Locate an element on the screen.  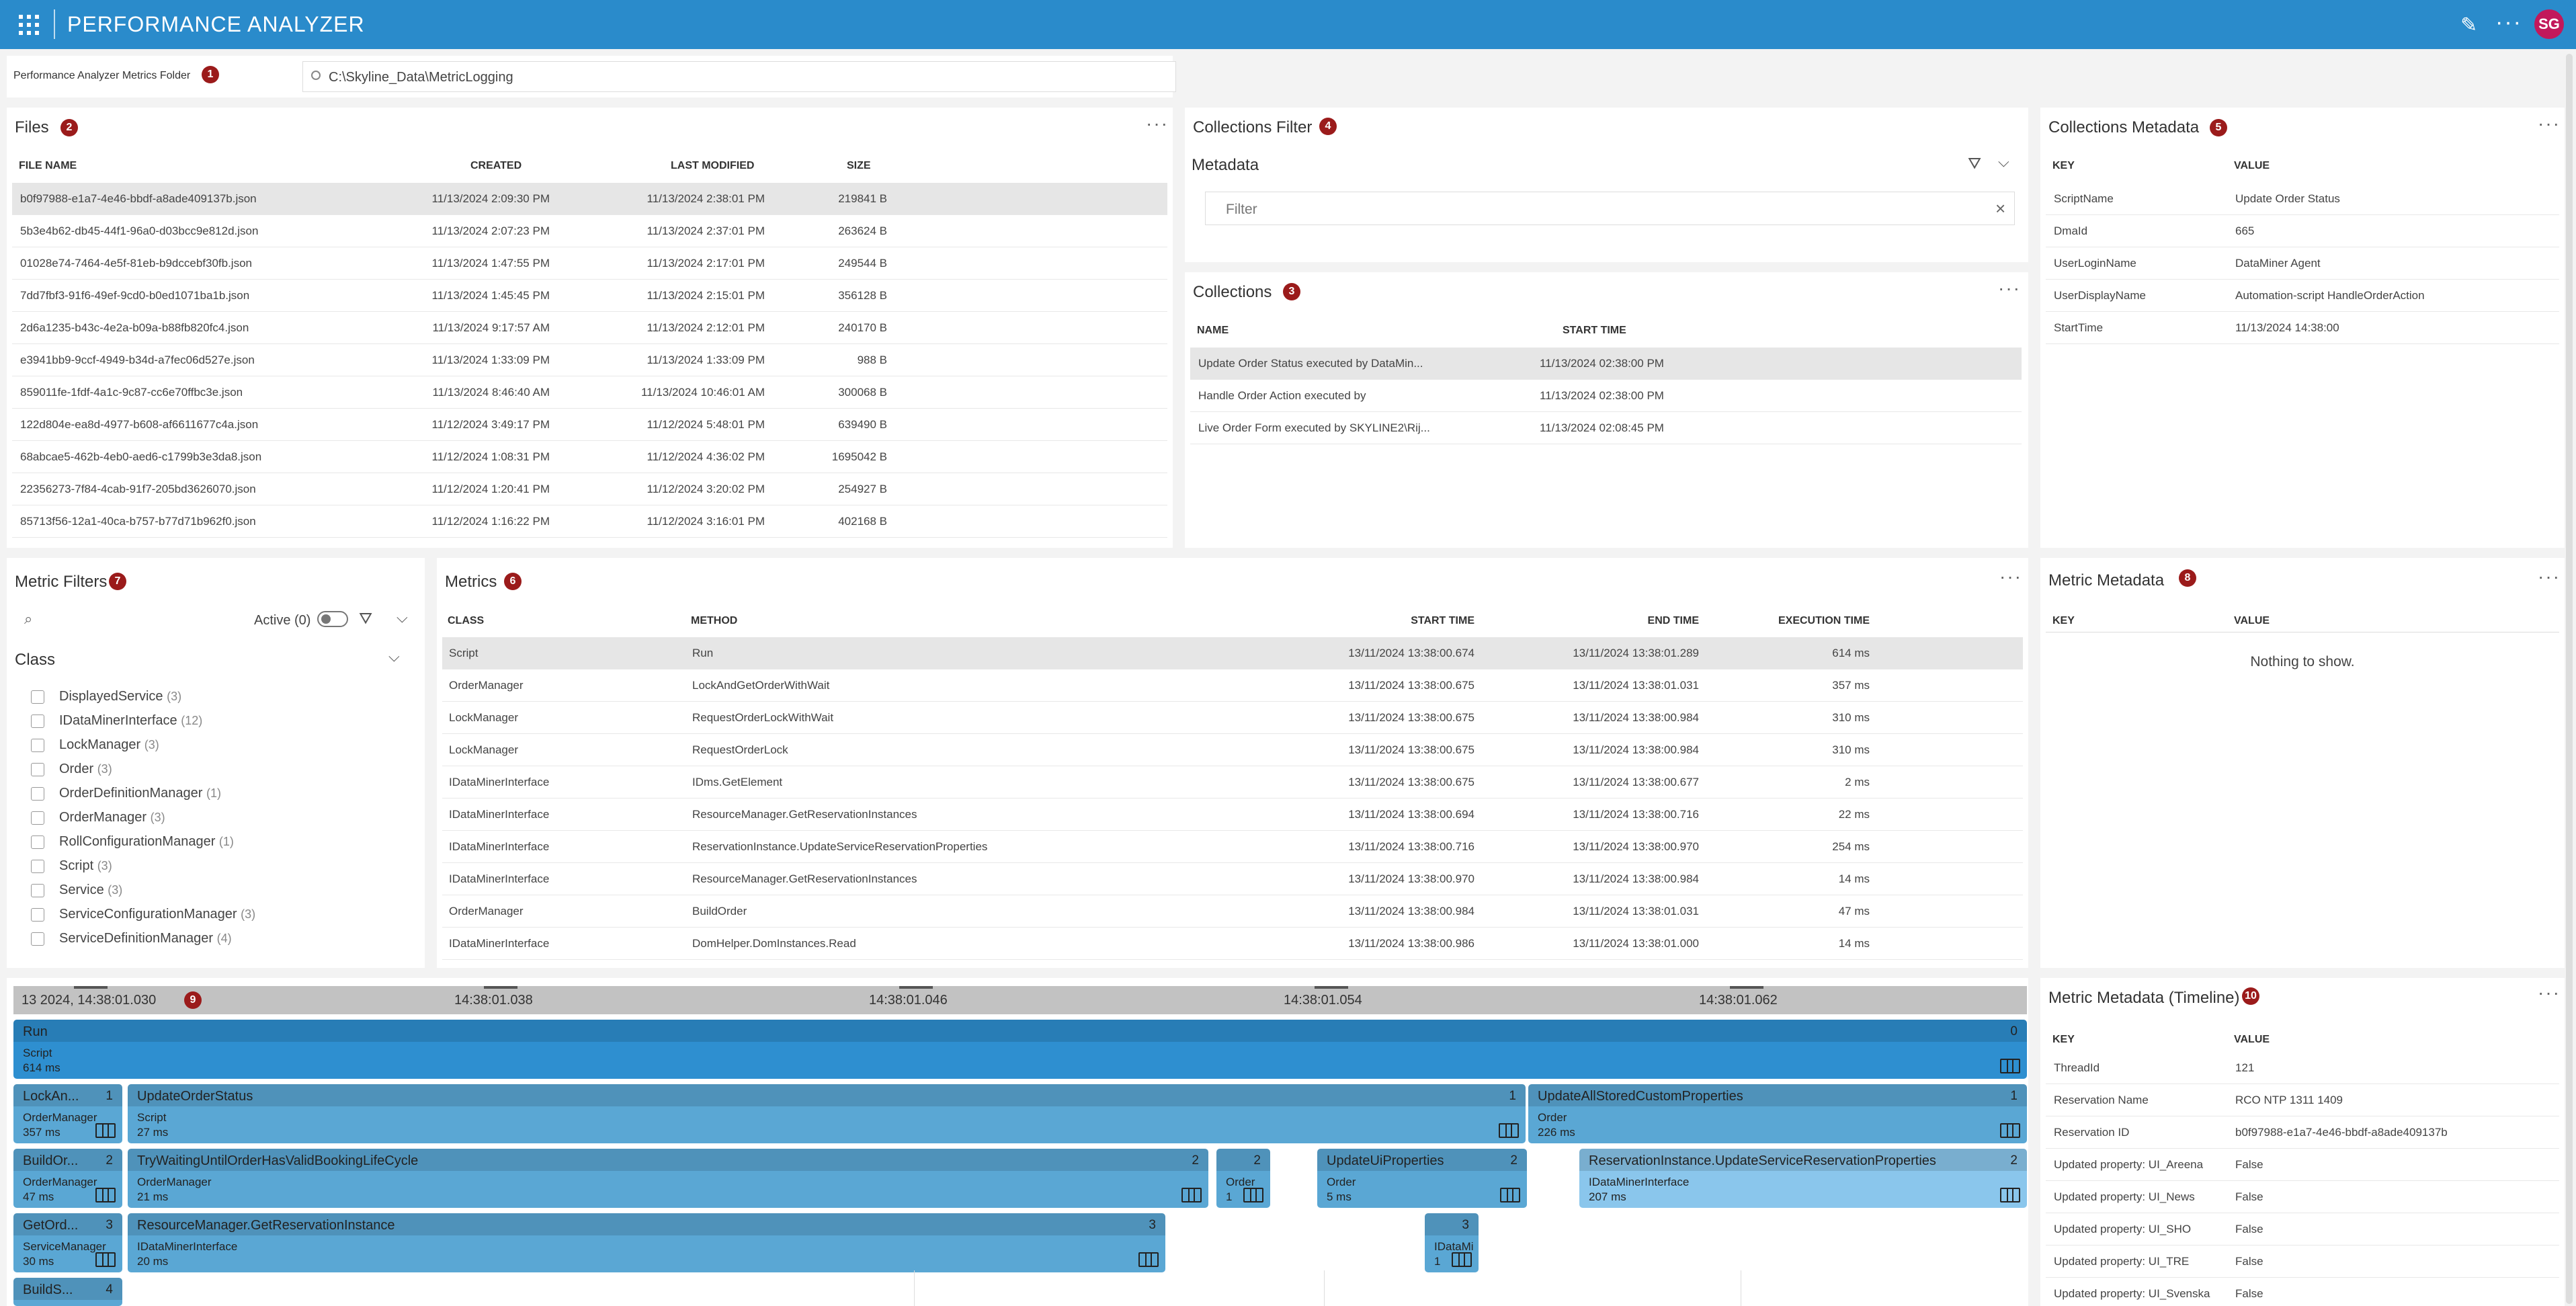
ellipsis-icon: ··· is located at coordinates (2508, 22).